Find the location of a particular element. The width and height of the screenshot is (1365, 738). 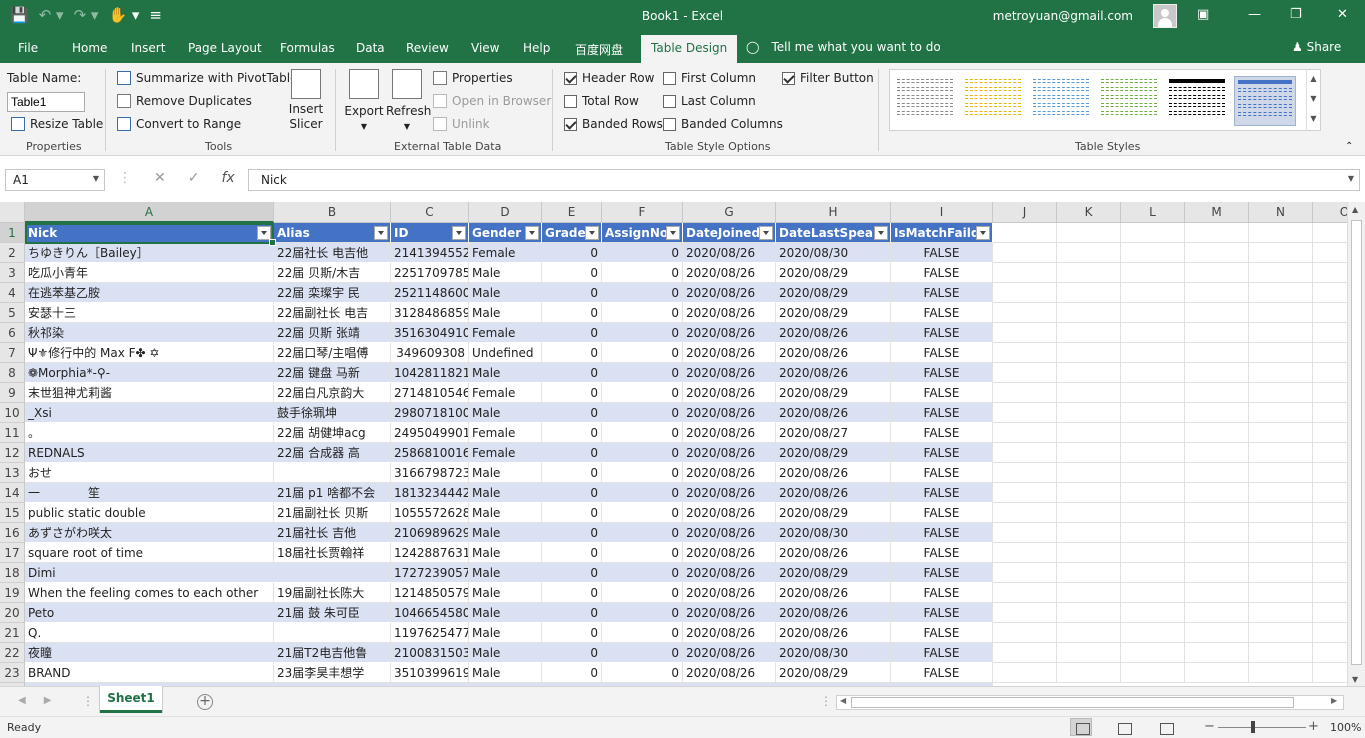

table-cell: 2714810546 is located at coordinates (430, 393).